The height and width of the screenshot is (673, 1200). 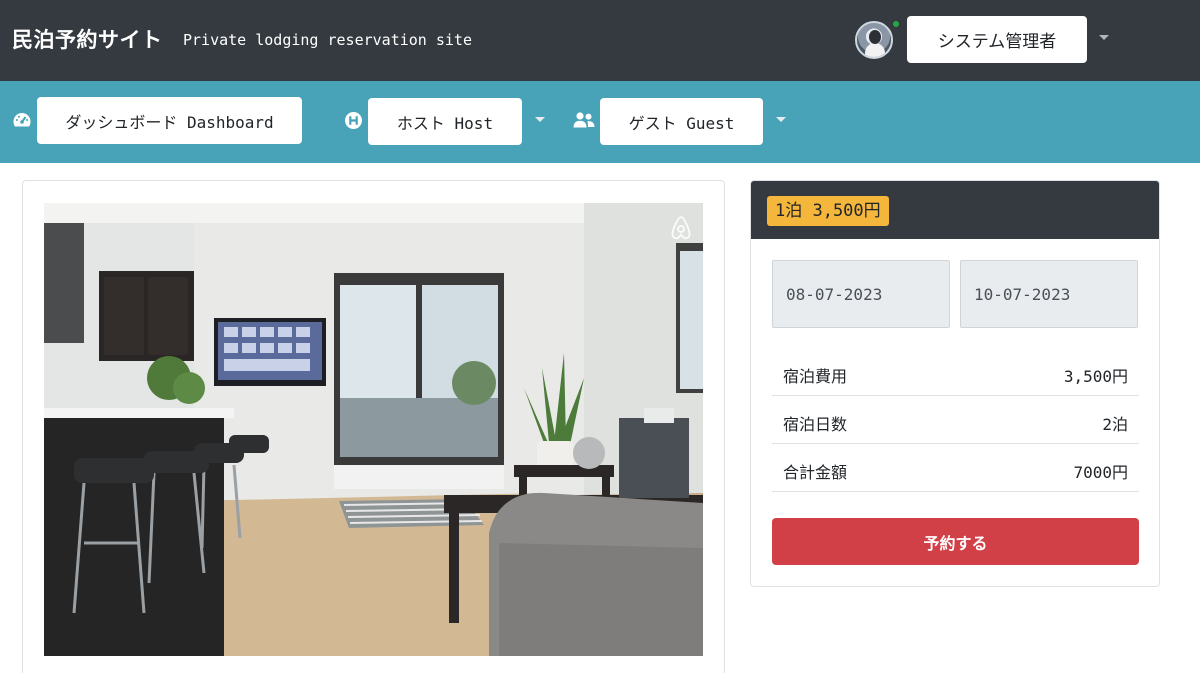 I want to click on nights-label: 宿泊日数, so click(x=815, y=424).